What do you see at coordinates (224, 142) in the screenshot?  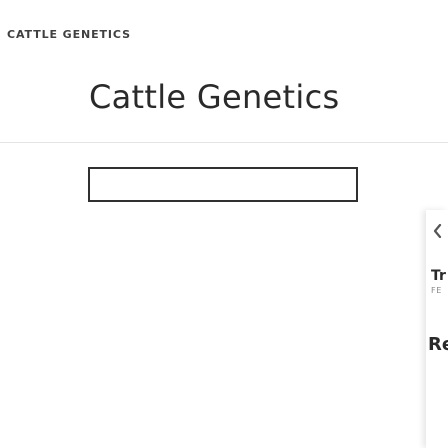 I see `header-divider` at bounding box center [224, 142].